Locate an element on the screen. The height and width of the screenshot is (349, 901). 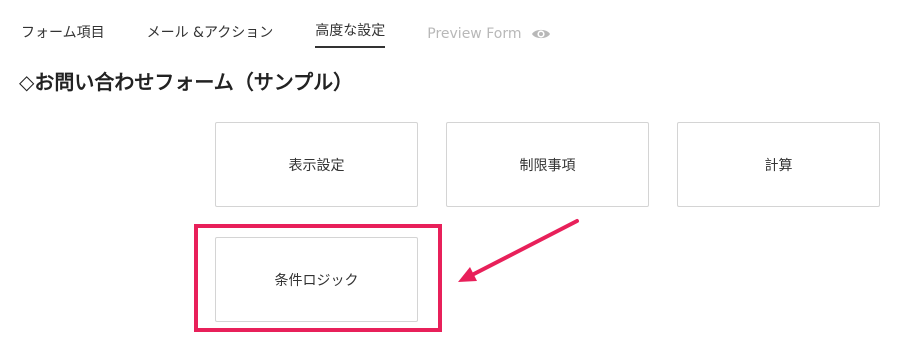
annotation-arrow-icon is located at coordinates (518, 250).